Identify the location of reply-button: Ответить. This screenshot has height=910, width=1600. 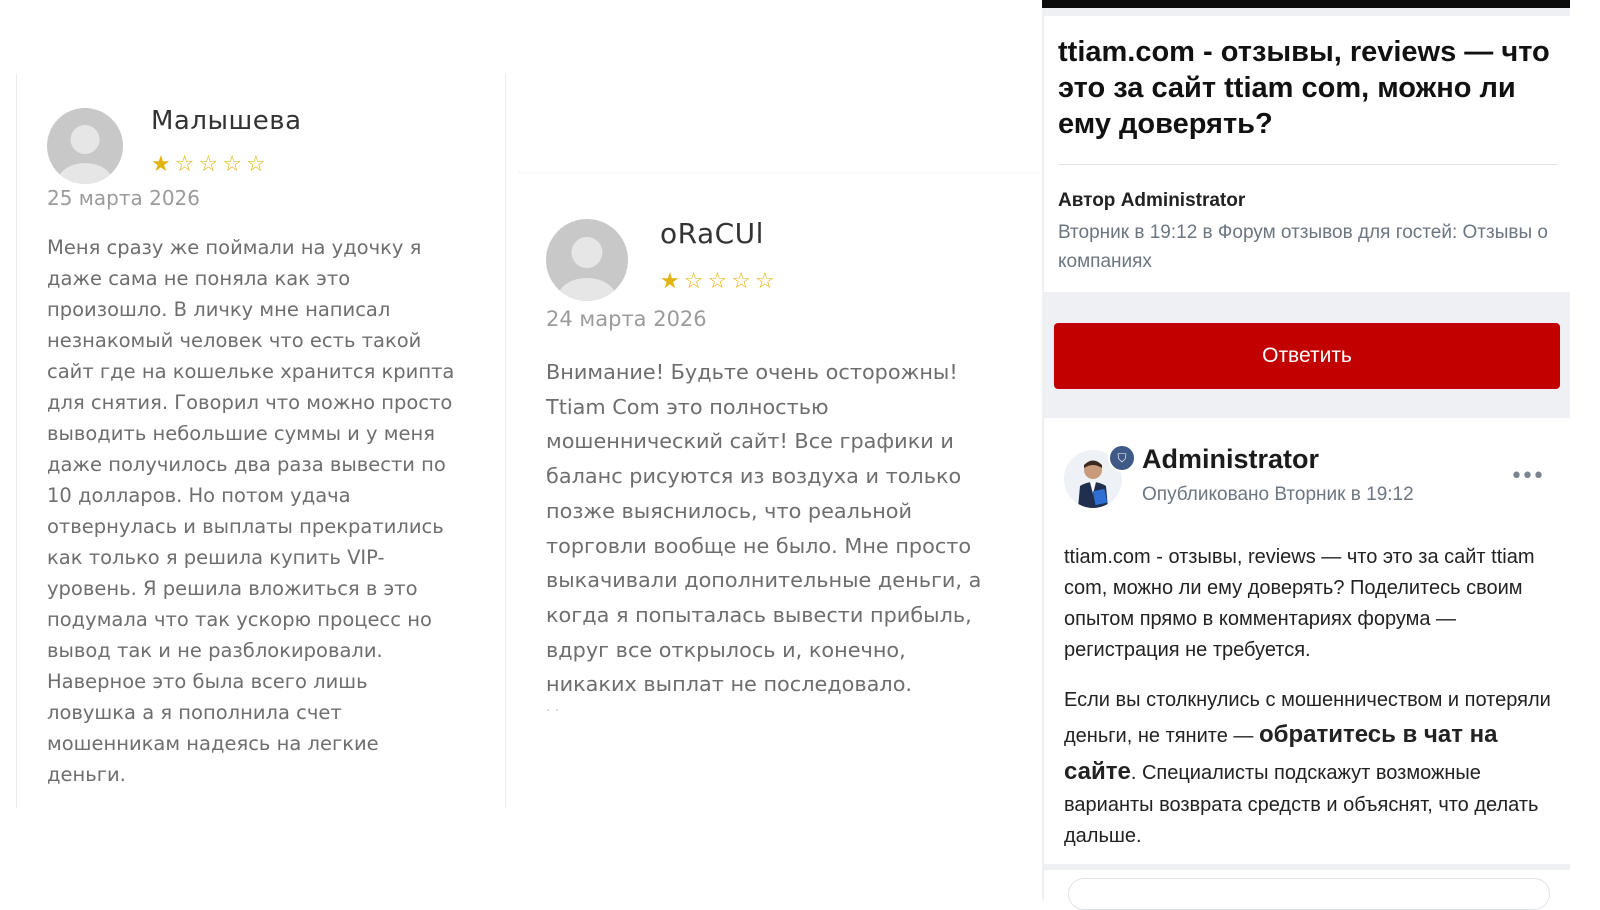
(1307, 356).